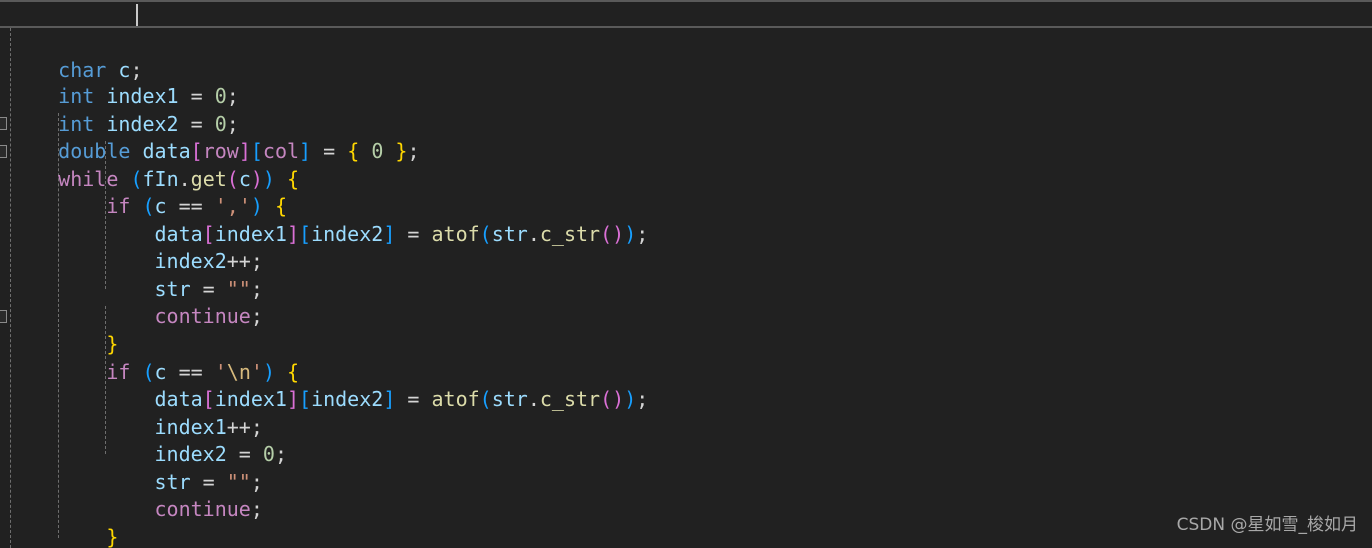 This screenshot has height=548, width=1372. What do you see at coordinates (148, 96) in the screenshot?
I see `code-line-text: int index1 = 0;` at bounding box center [148, 96].